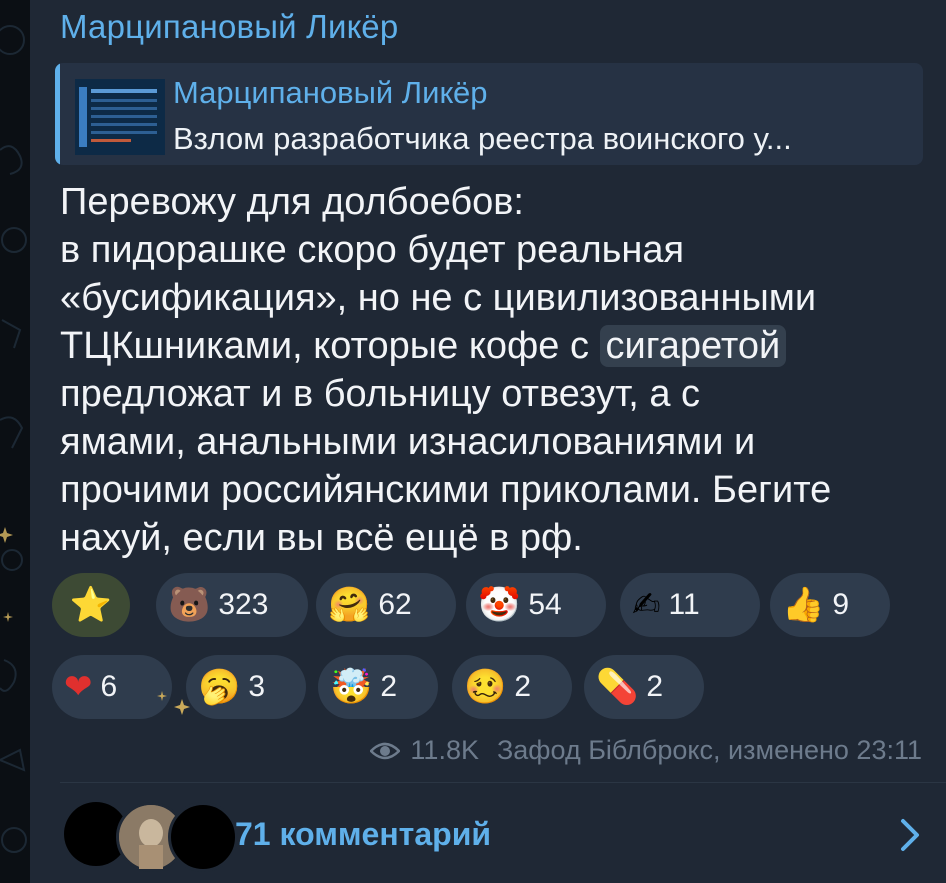 The width and height of the screenshot is (946, 883). I want to click on eye-icon, so click(385, 750).